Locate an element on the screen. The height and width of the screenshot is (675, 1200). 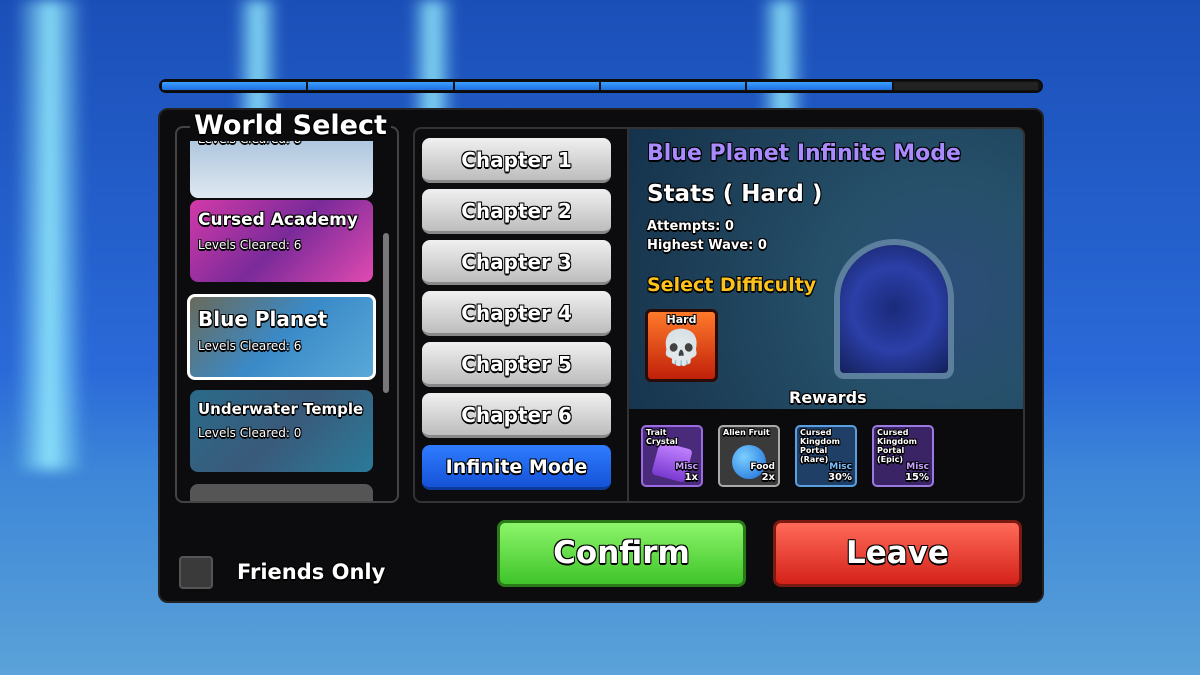
progress-bar is located at coordinates (601, 86).